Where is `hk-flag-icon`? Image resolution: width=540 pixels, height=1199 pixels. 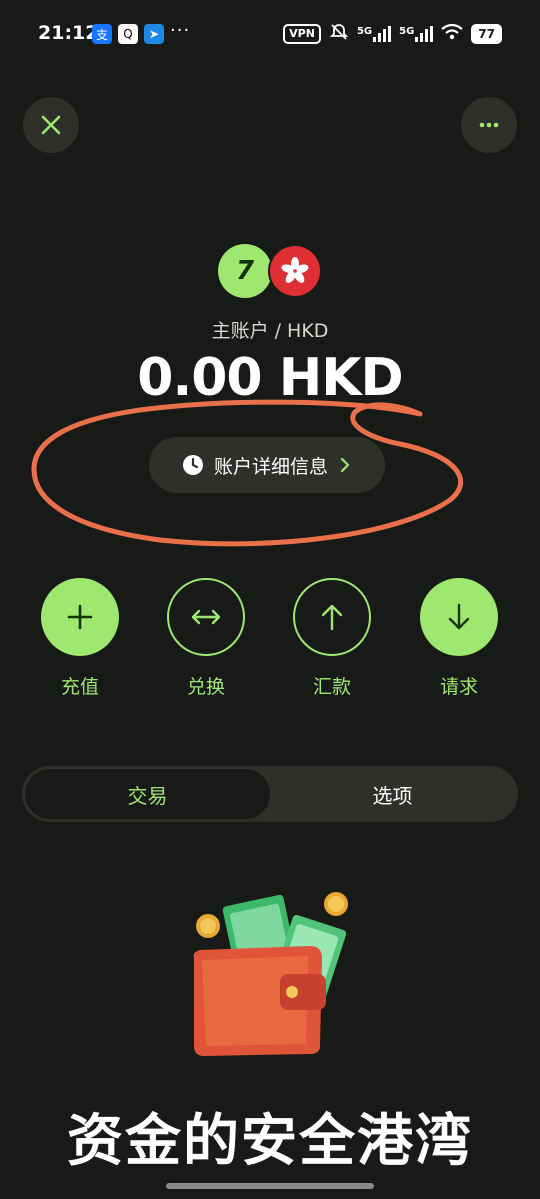
hk-flag-icon is located at coordinates (295, 271).